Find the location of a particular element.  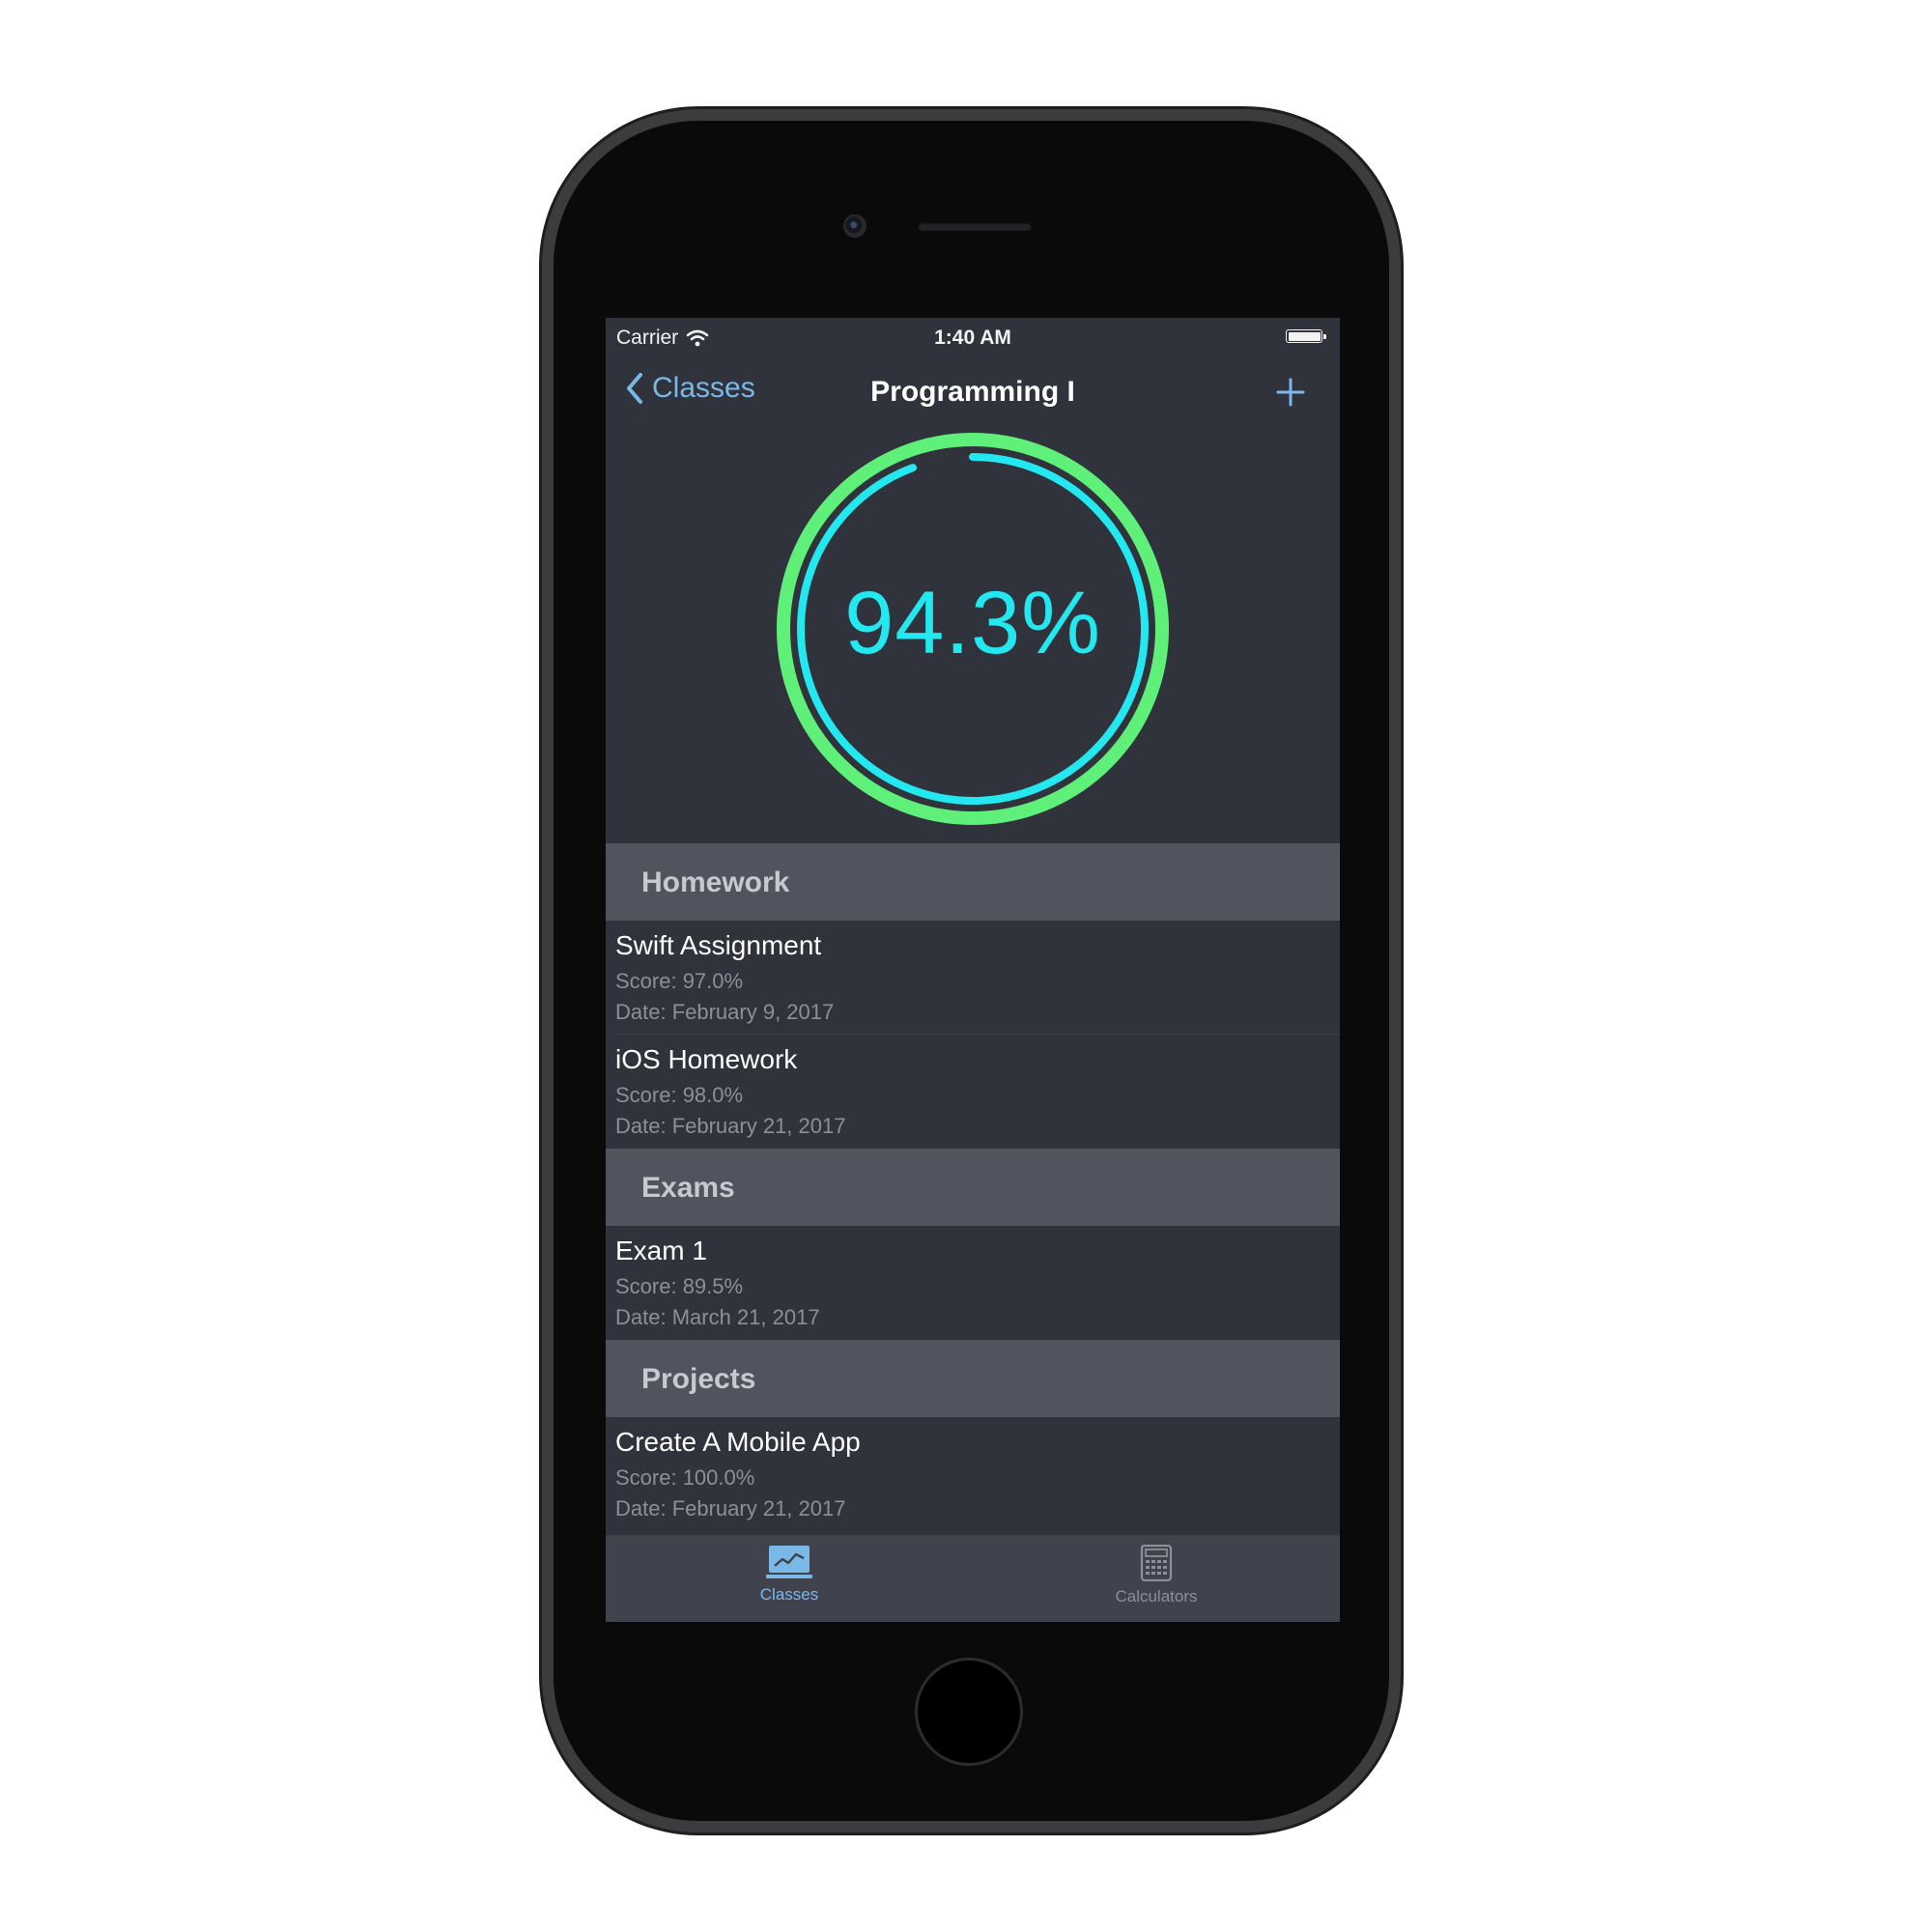

tab-bar: Classes Calculators is located at coordinates (973, 1578).